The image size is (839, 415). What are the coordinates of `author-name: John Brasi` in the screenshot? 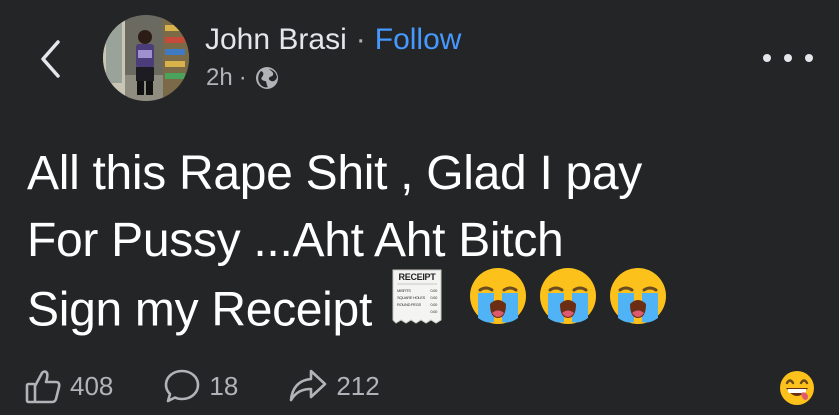 It's located at (276, 40).